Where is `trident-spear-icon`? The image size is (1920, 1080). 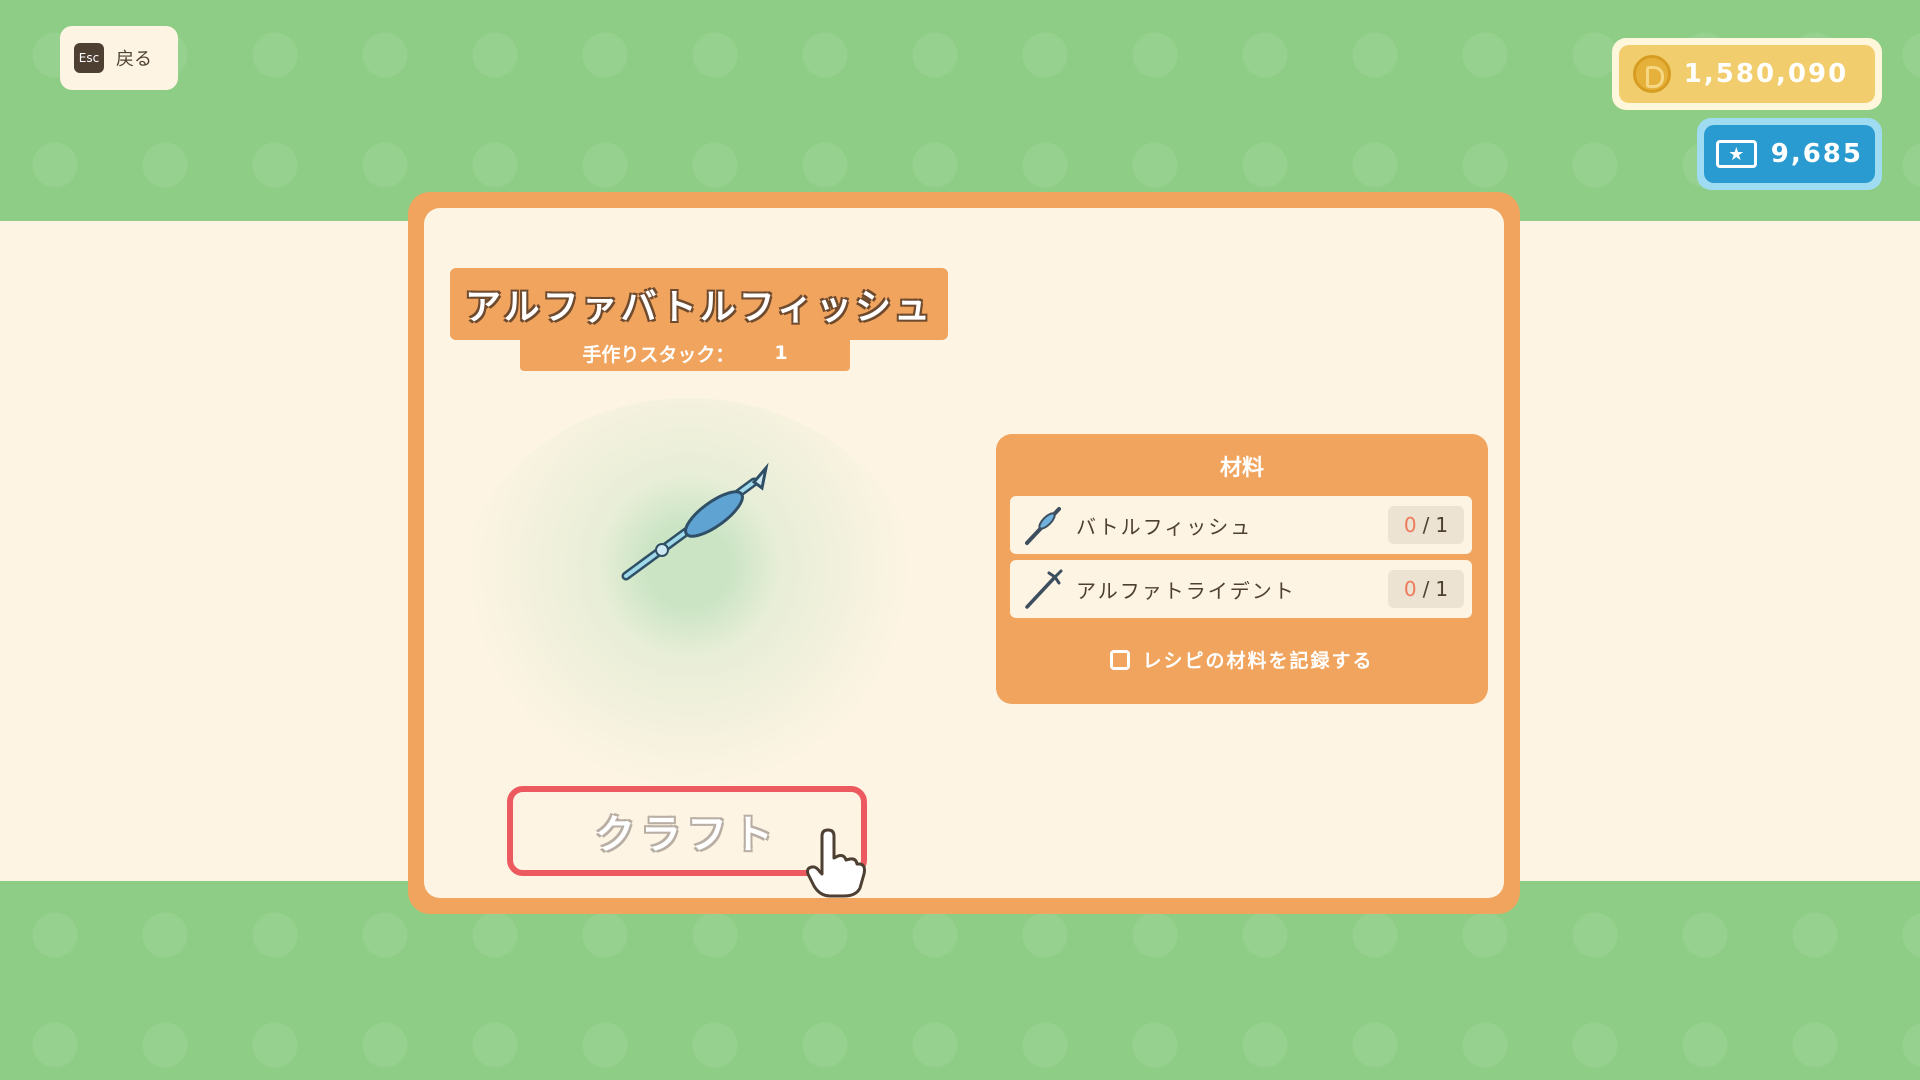 trident-spear-icon is located at coordinates (695, 521).